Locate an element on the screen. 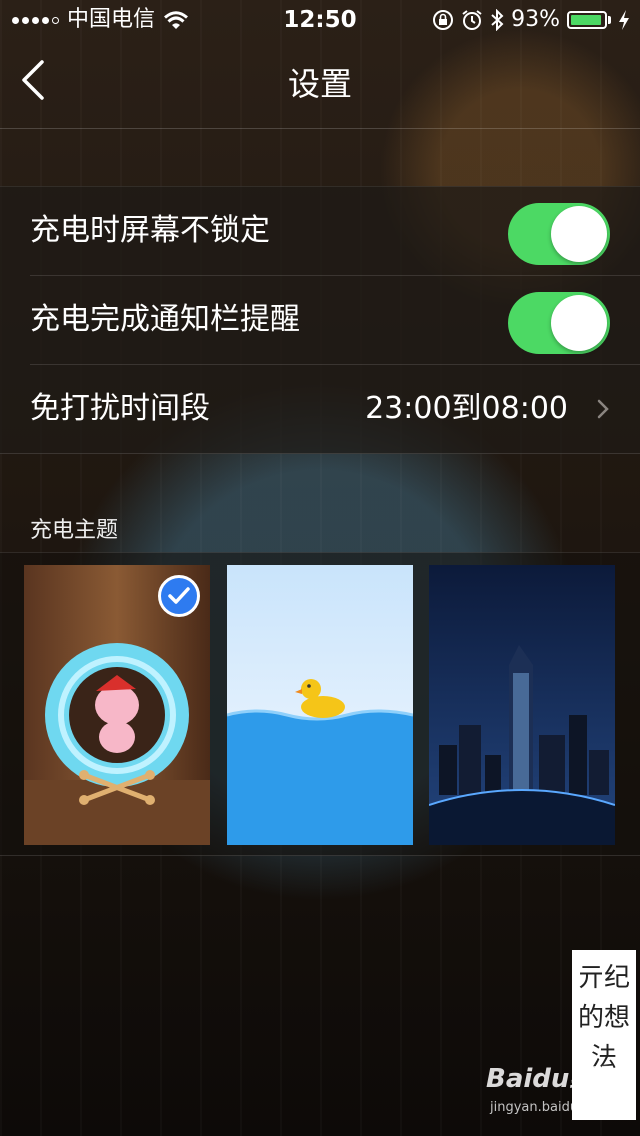 Image resolution: width=640 pixels, height=1136 pixels. theme-rubber-duck is located at coordinates (320, 705).